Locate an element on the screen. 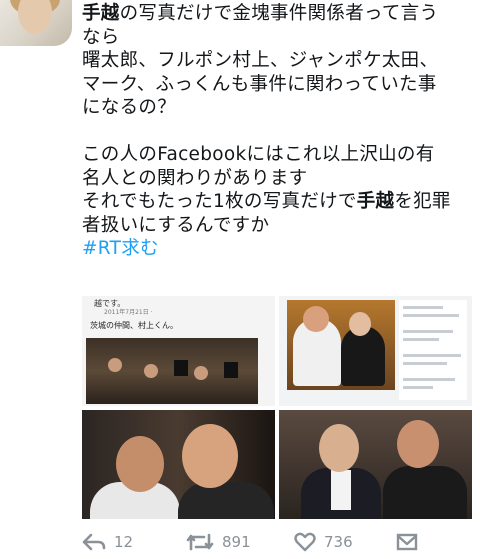 This screenshot has height=559, width=480. tweet-line-1: の写真だけで金塊事件関係者って言う is located at coordinates (279, 13).